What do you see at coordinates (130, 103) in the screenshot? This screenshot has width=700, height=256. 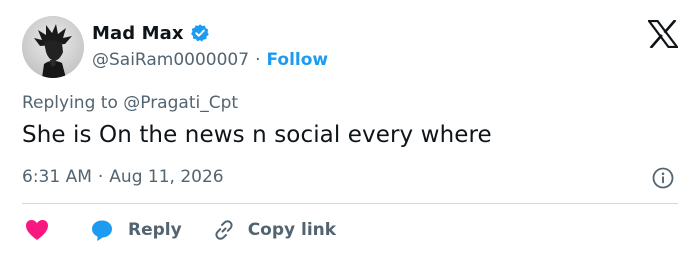 I see `replying-to: Replying to @Pragati_Cpt` at bounding box center [130, 103].